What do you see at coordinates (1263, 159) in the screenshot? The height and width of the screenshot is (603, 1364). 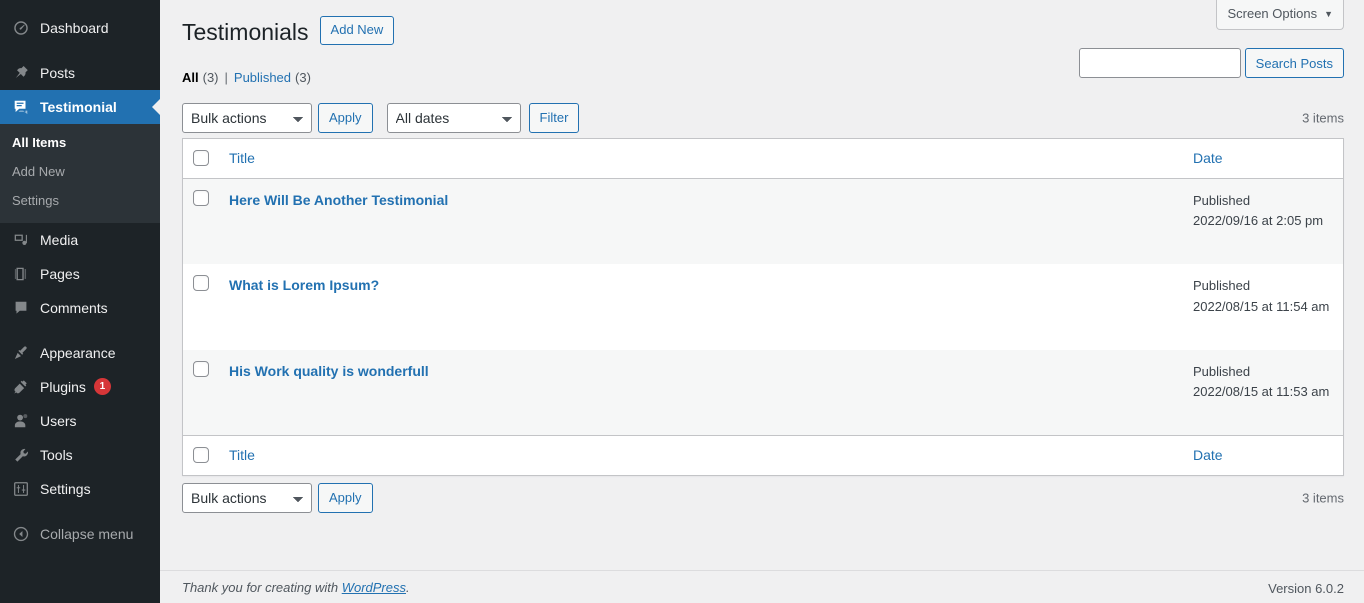 I see `column-header-date-top: Date` at bounding box center [1263, 159].